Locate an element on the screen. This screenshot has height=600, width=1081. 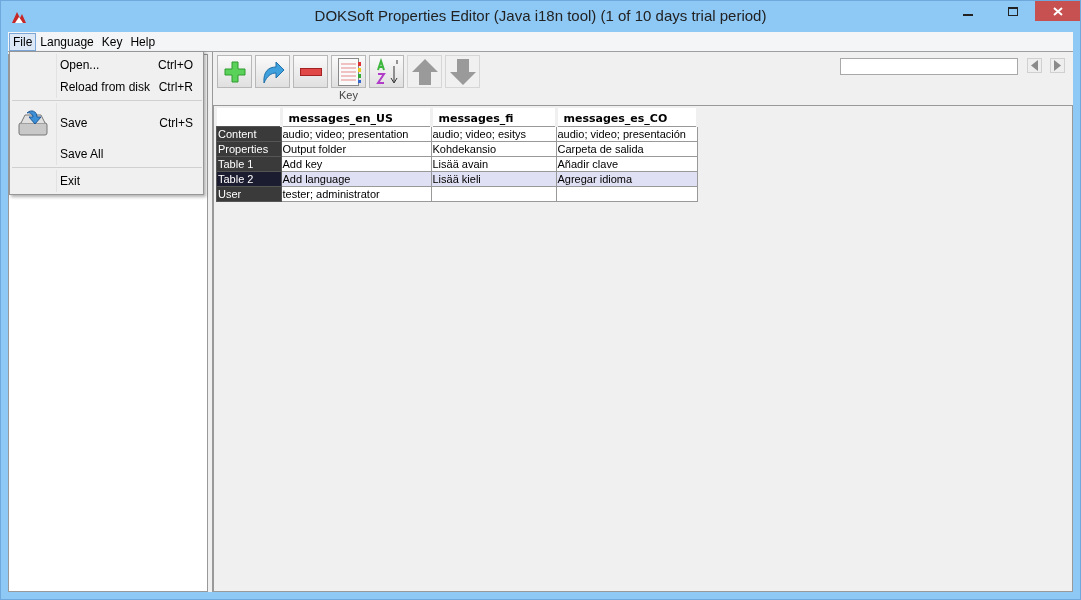
left-triangle-icon is located at coordinates (1034, 65).